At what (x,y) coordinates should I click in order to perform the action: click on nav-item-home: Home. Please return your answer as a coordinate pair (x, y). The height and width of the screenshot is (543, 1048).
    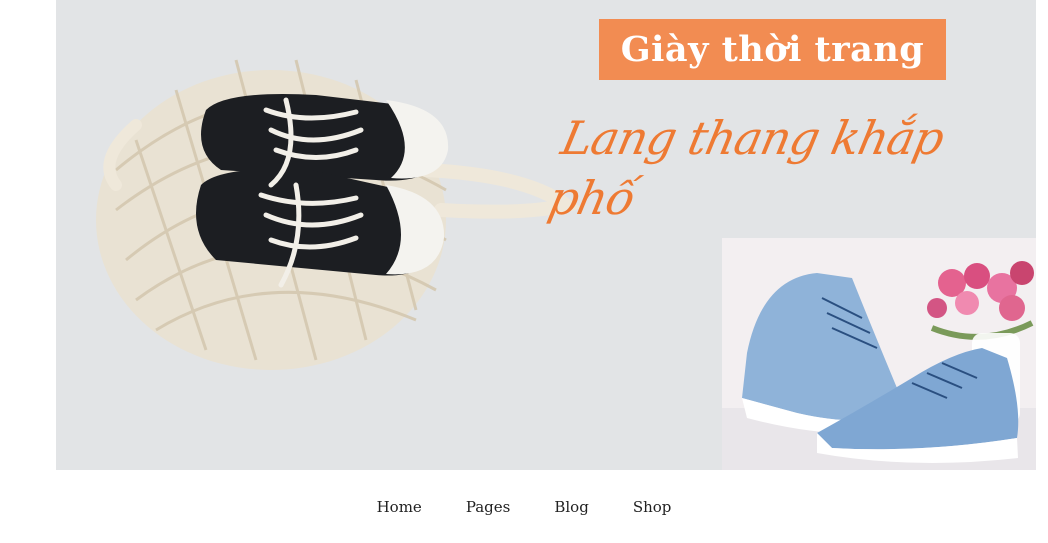
    Looking at the image, I should click on (399, 507).